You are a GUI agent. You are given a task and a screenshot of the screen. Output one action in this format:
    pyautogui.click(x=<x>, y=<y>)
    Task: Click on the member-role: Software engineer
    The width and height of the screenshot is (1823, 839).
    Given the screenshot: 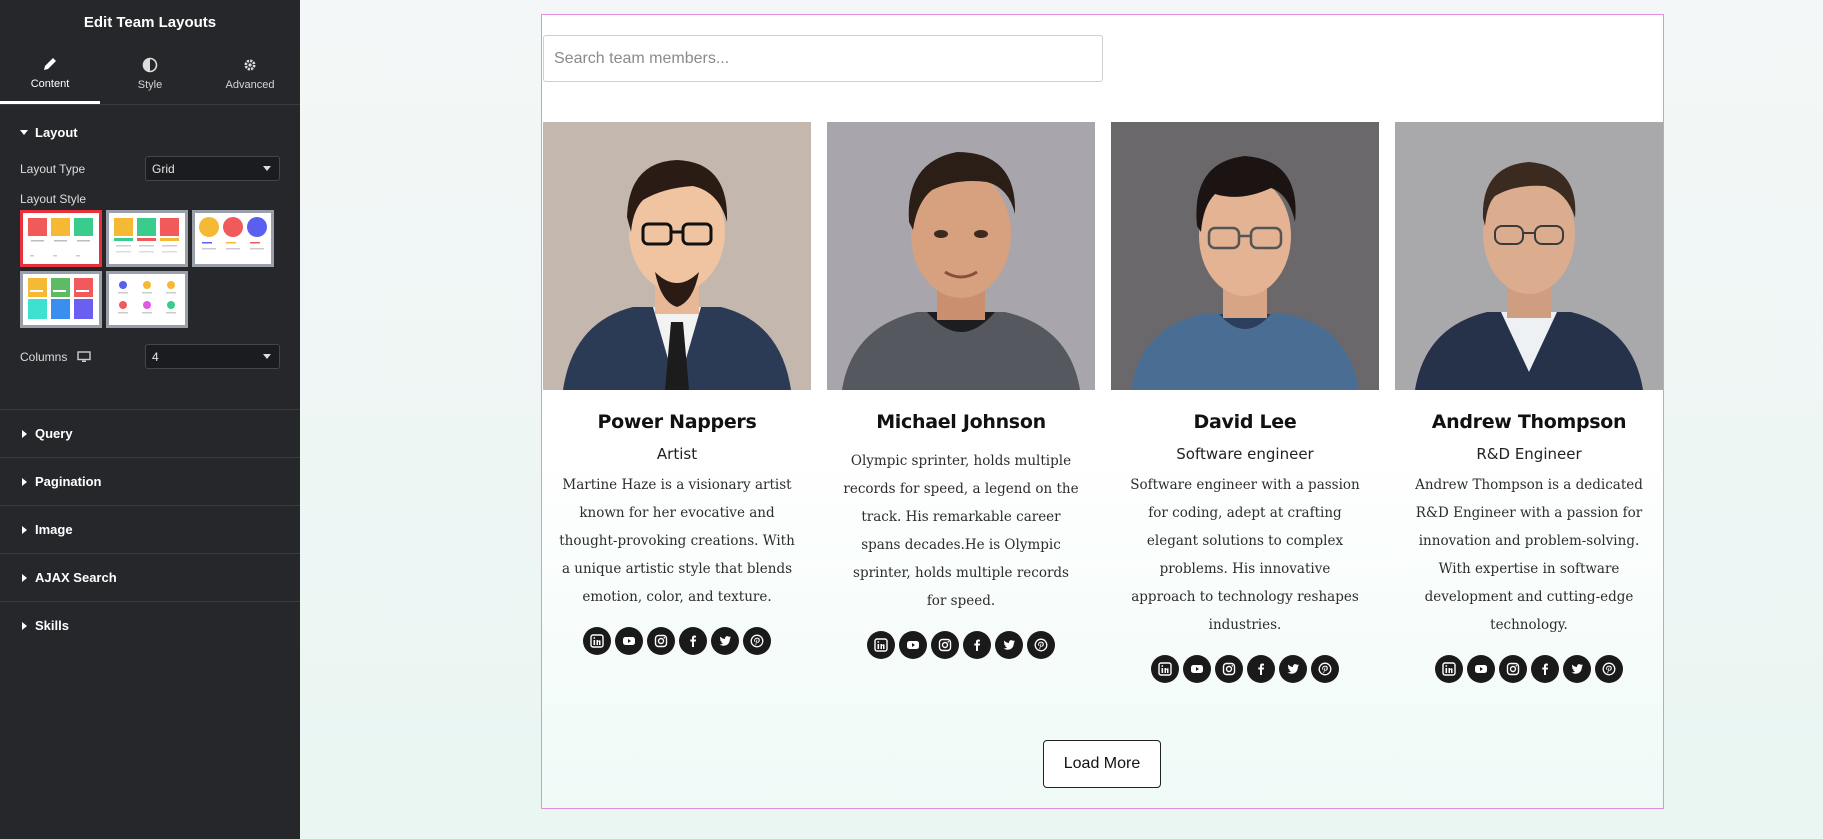 What is the action you would take?
    pyautogui.click(x=1245, y=454)
    